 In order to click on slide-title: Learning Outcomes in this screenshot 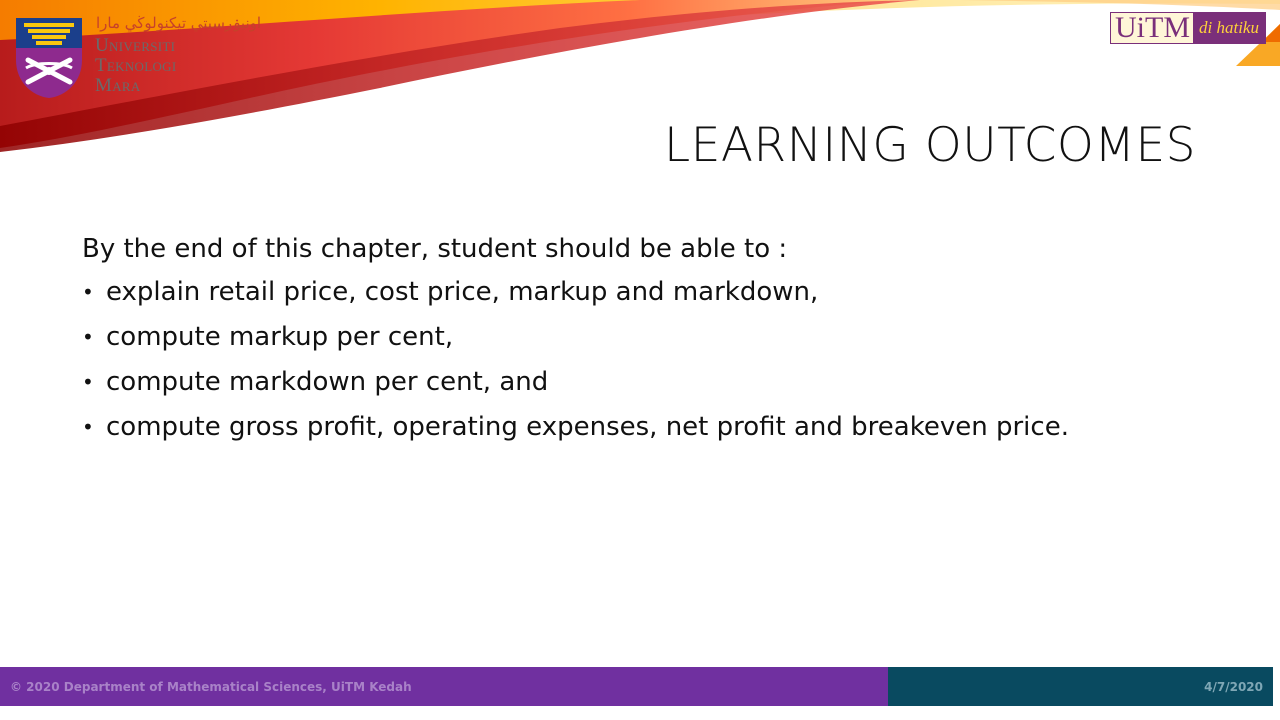, I will do `click(930, 145)`.